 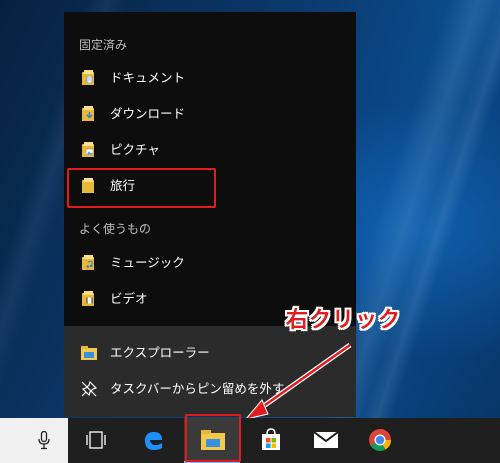 What do you see at coordinates (210, 78) in the screenshot?
I see `pinned-item-documents: ドキュメント` at bounding box center [210, 78].